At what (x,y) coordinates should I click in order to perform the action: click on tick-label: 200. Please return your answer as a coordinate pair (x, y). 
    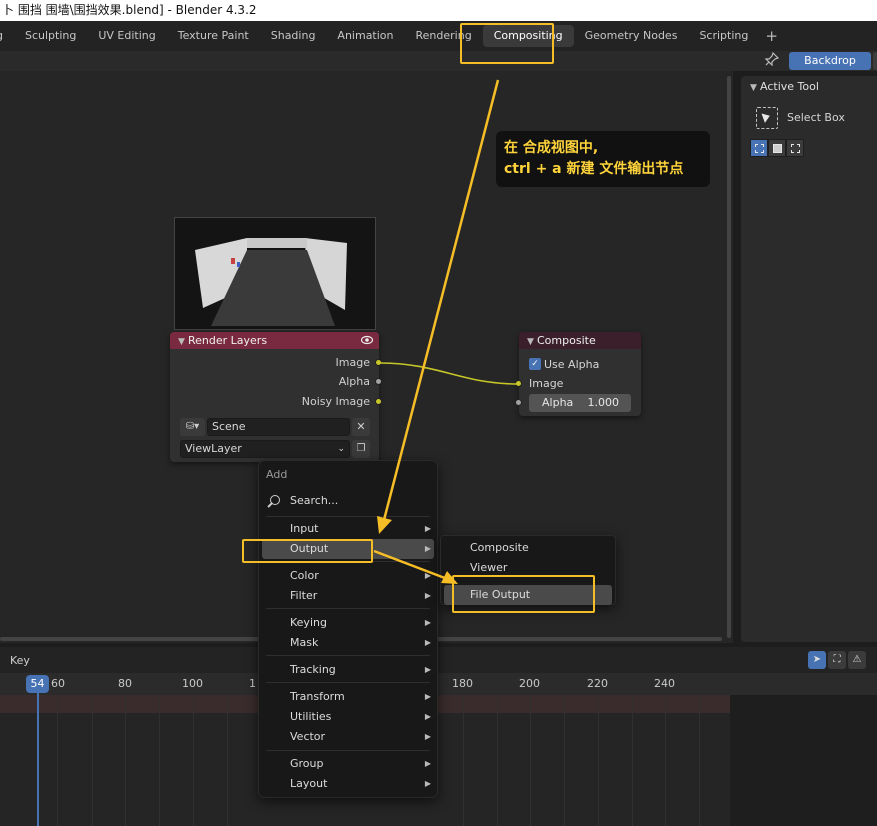
    Looking at the image, I should click on (529, 683).